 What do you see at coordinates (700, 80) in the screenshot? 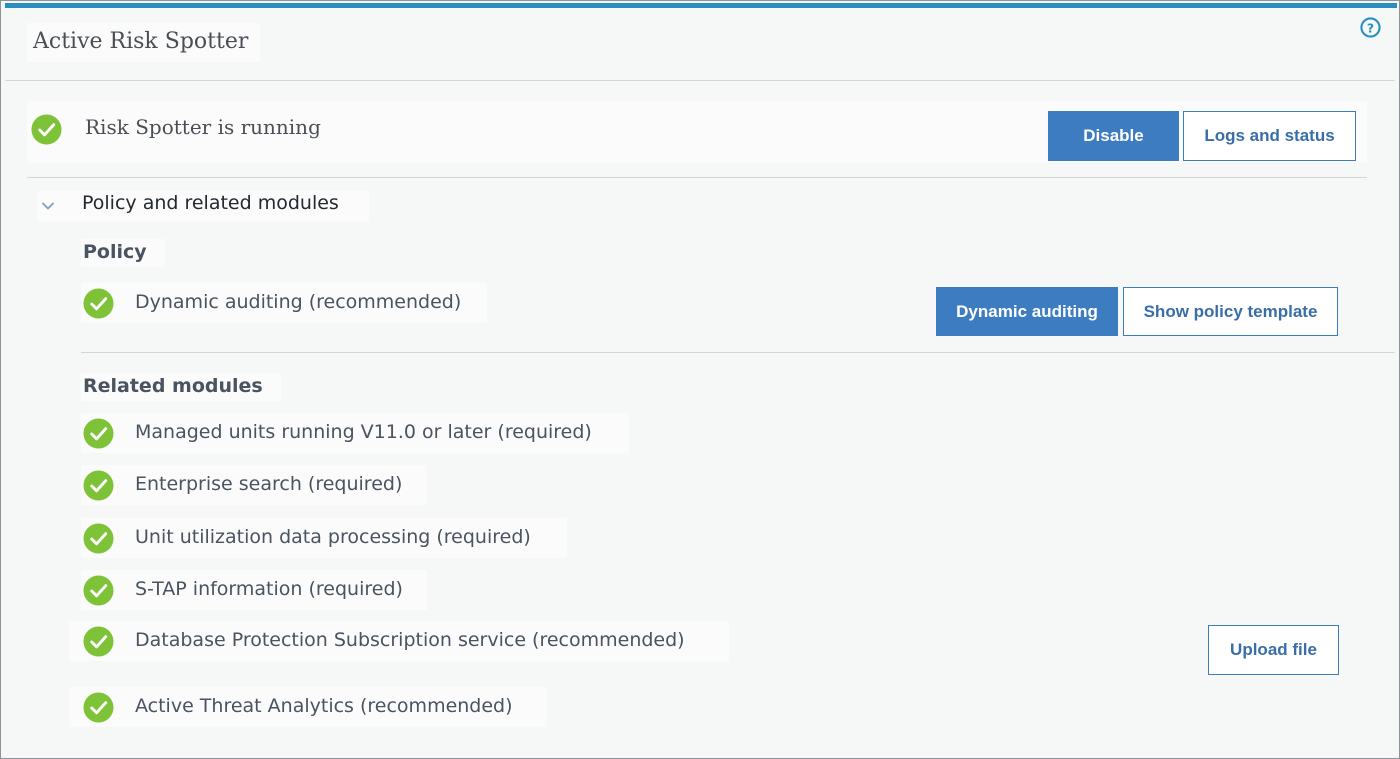
I see `title-divider` at bounding box center [700, 80].